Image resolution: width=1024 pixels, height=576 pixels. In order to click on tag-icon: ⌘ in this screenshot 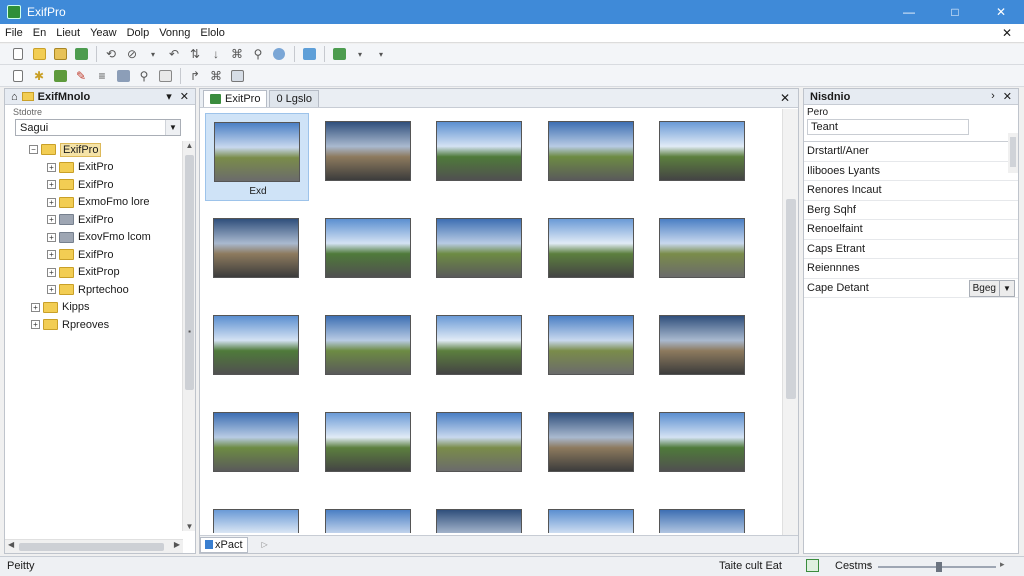, I will do `click(237, 54)`.